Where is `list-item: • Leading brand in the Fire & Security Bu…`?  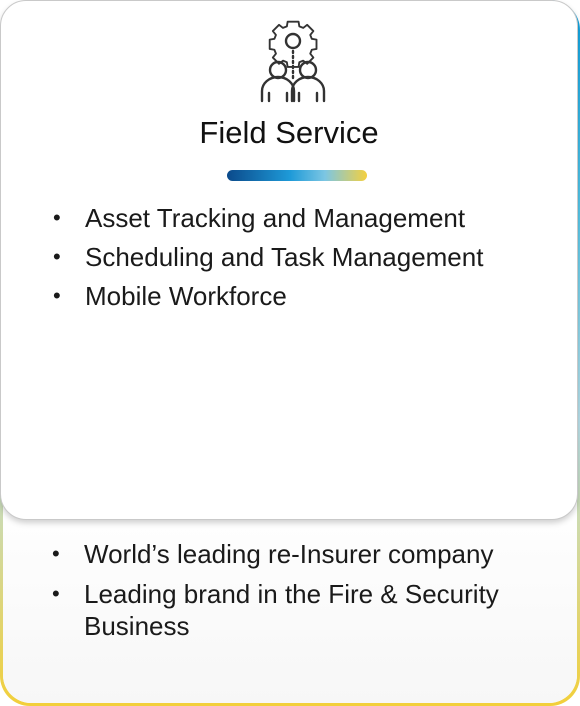
list-item: • Leading brand in the Fire & Security Bu… is located at coordinates (287, 610).